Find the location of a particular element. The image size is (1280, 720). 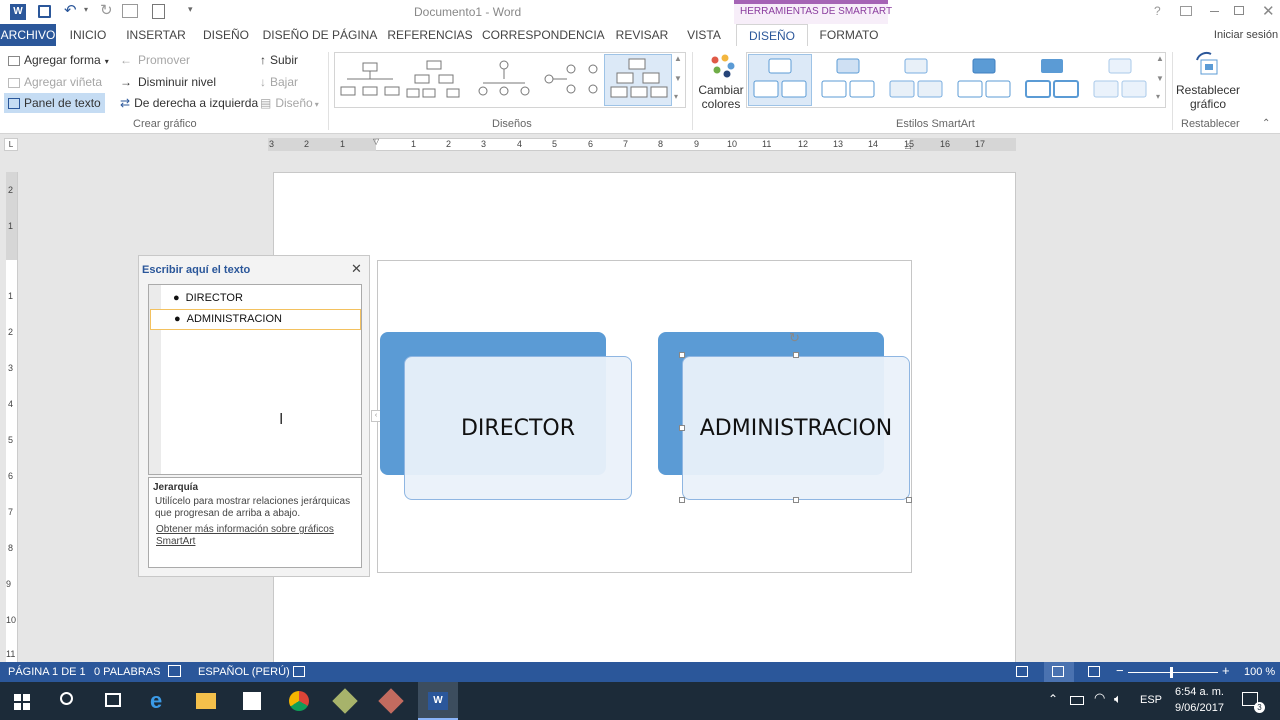

agregar-vineta-button: Agregar viñeta is located at coordinates (55, 82).